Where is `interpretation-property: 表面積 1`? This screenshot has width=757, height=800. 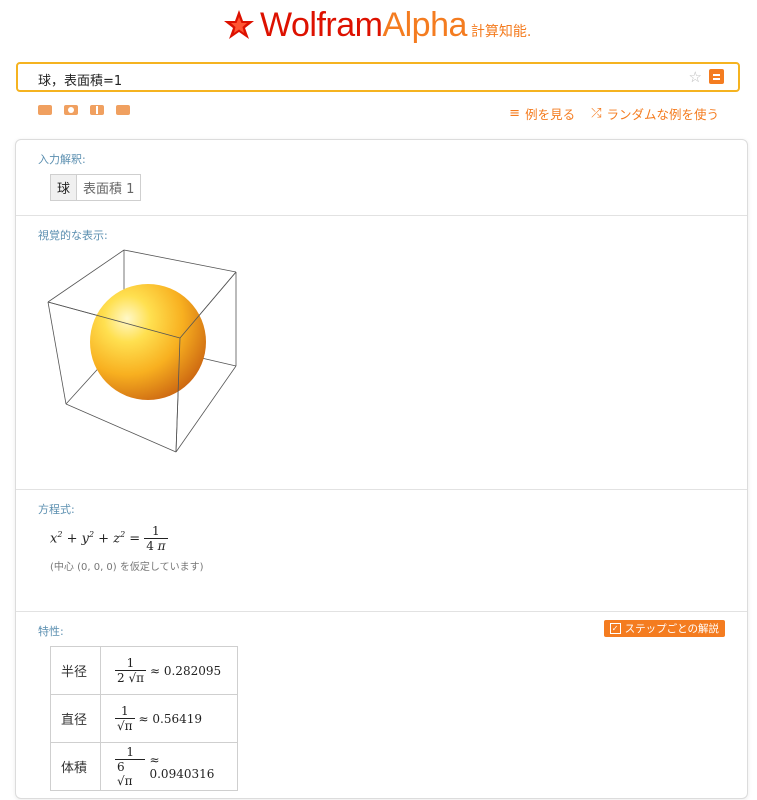
interpretation-property: 表面積 1 is located at coordinates (109, 189).